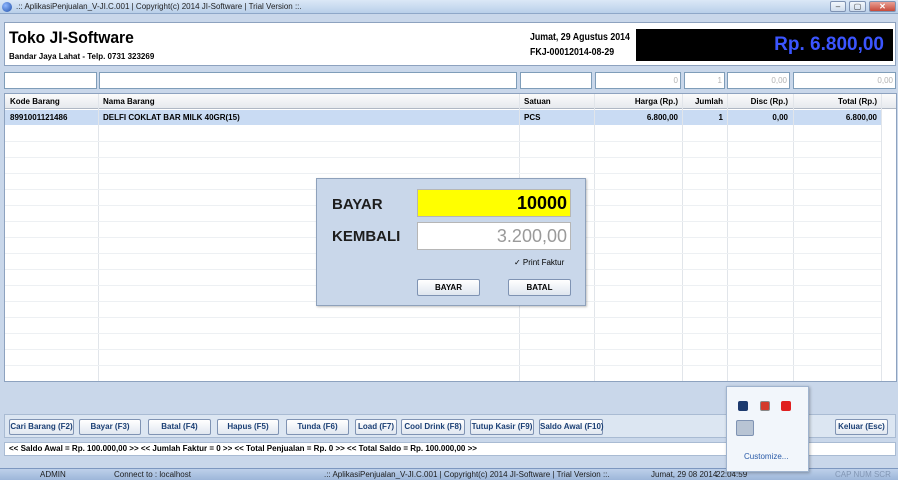 The image size is (898, 480). I want to click on column-header-total: Total (Rp.), so click(835, 101).